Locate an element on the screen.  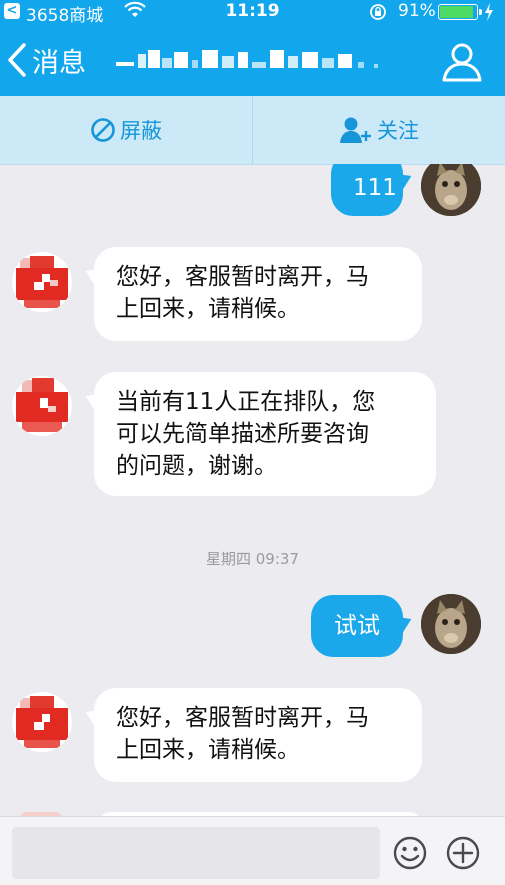
action-bar: 屏蔽 关注 is located at coordinates (252, 130).